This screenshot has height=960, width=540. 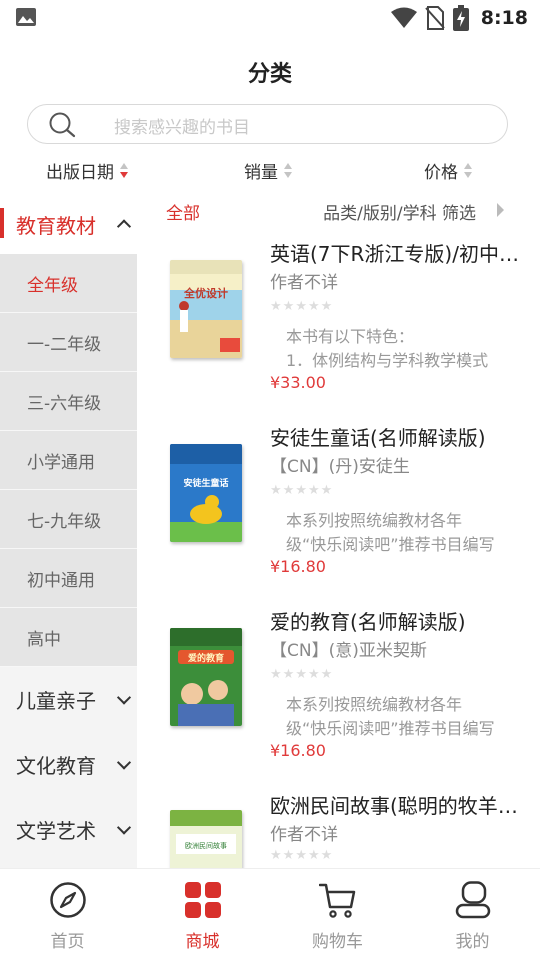 What do you see at coordinates (206, 493) in the screenshot?
I see `book-cover: 安徒生童话` at bounding box center [206, 493].